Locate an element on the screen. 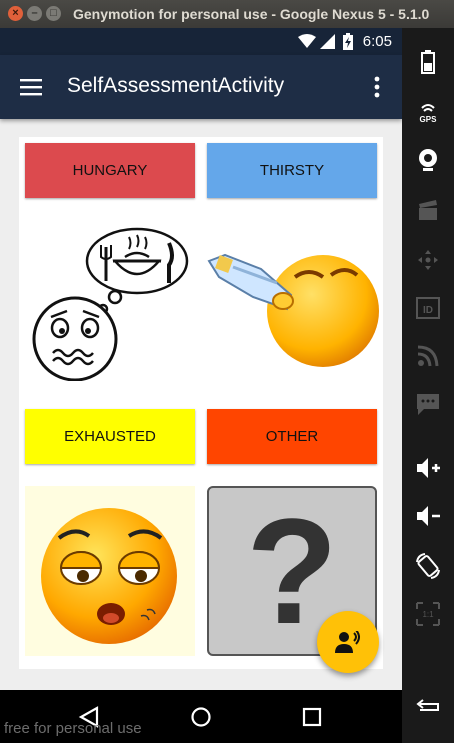 The height and width of the screenshot is (743, 454). recents-icon is located at coordinates (312, 717).